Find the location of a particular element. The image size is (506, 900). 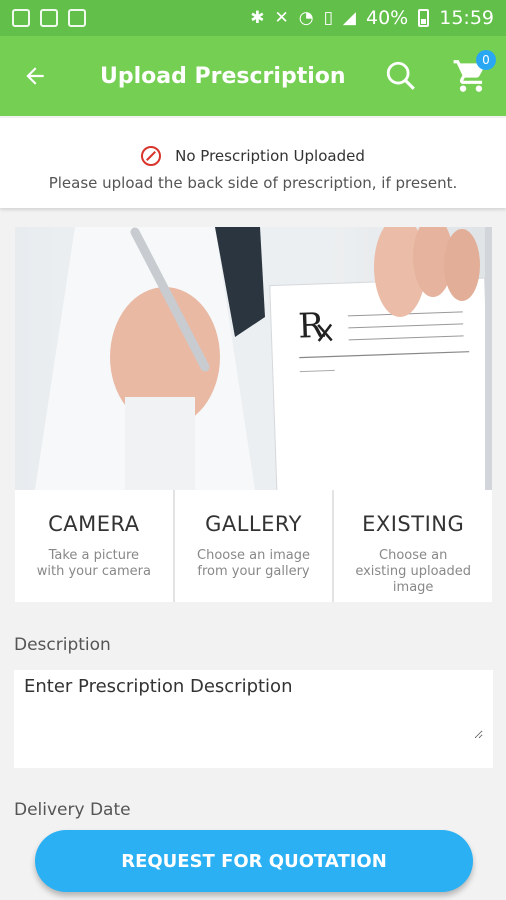

edit-icon is located at coordinates (21, 18).